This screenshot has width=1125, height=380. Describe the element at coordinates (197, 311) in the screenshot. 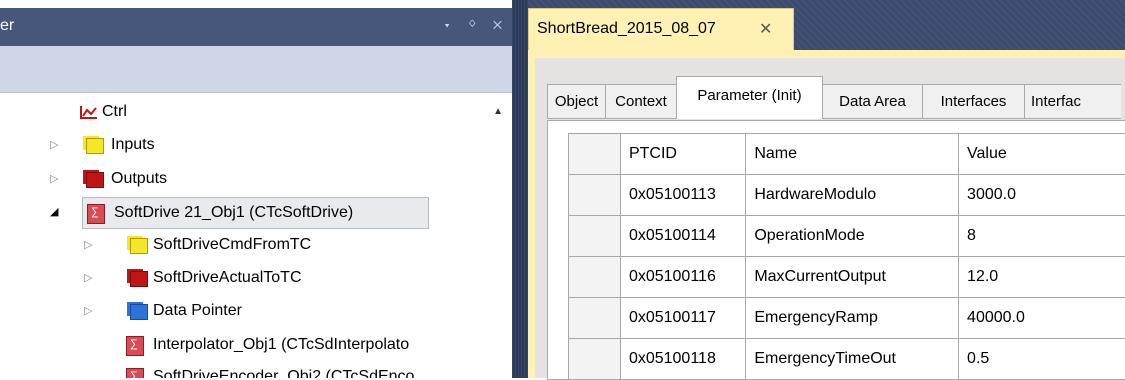

I see `tree-item-label: Data Pointer` at that location.